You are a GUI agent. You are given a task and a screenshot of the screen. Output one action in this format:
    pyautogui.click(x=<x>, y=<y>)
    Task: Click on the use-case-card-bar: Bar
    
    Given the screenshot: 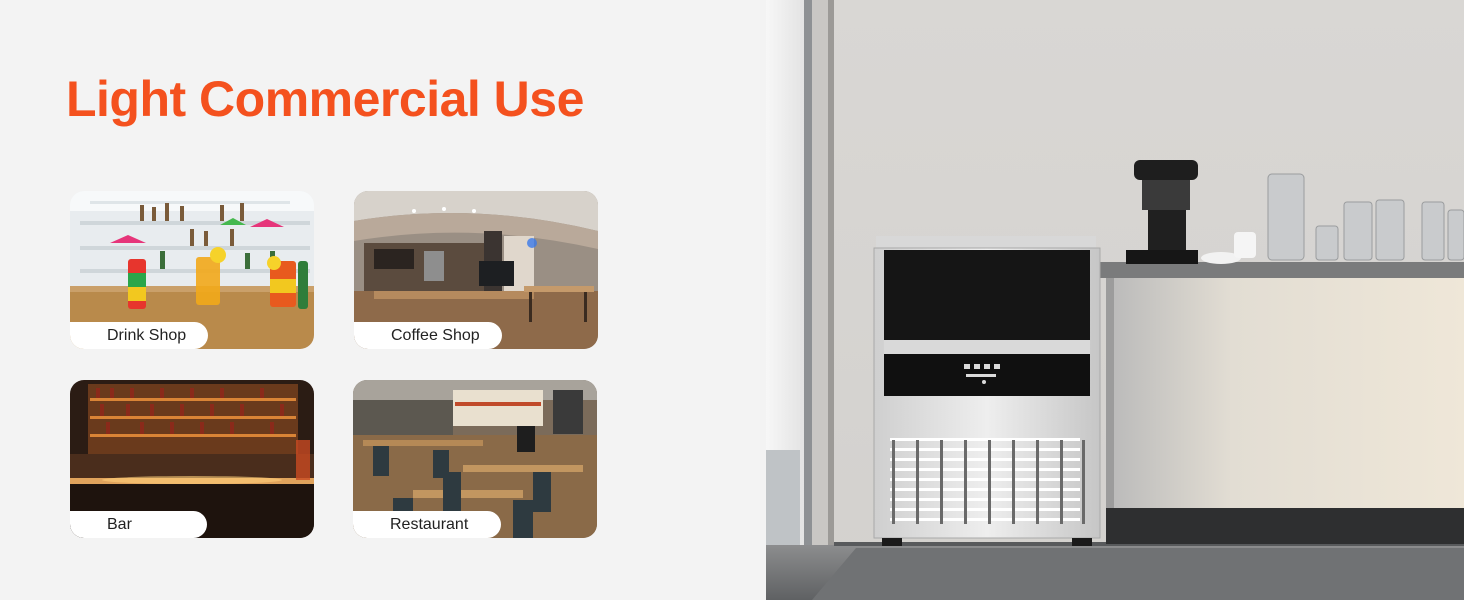 What is the action you would take?
    pyautogui.click(x=192, y=459)
    